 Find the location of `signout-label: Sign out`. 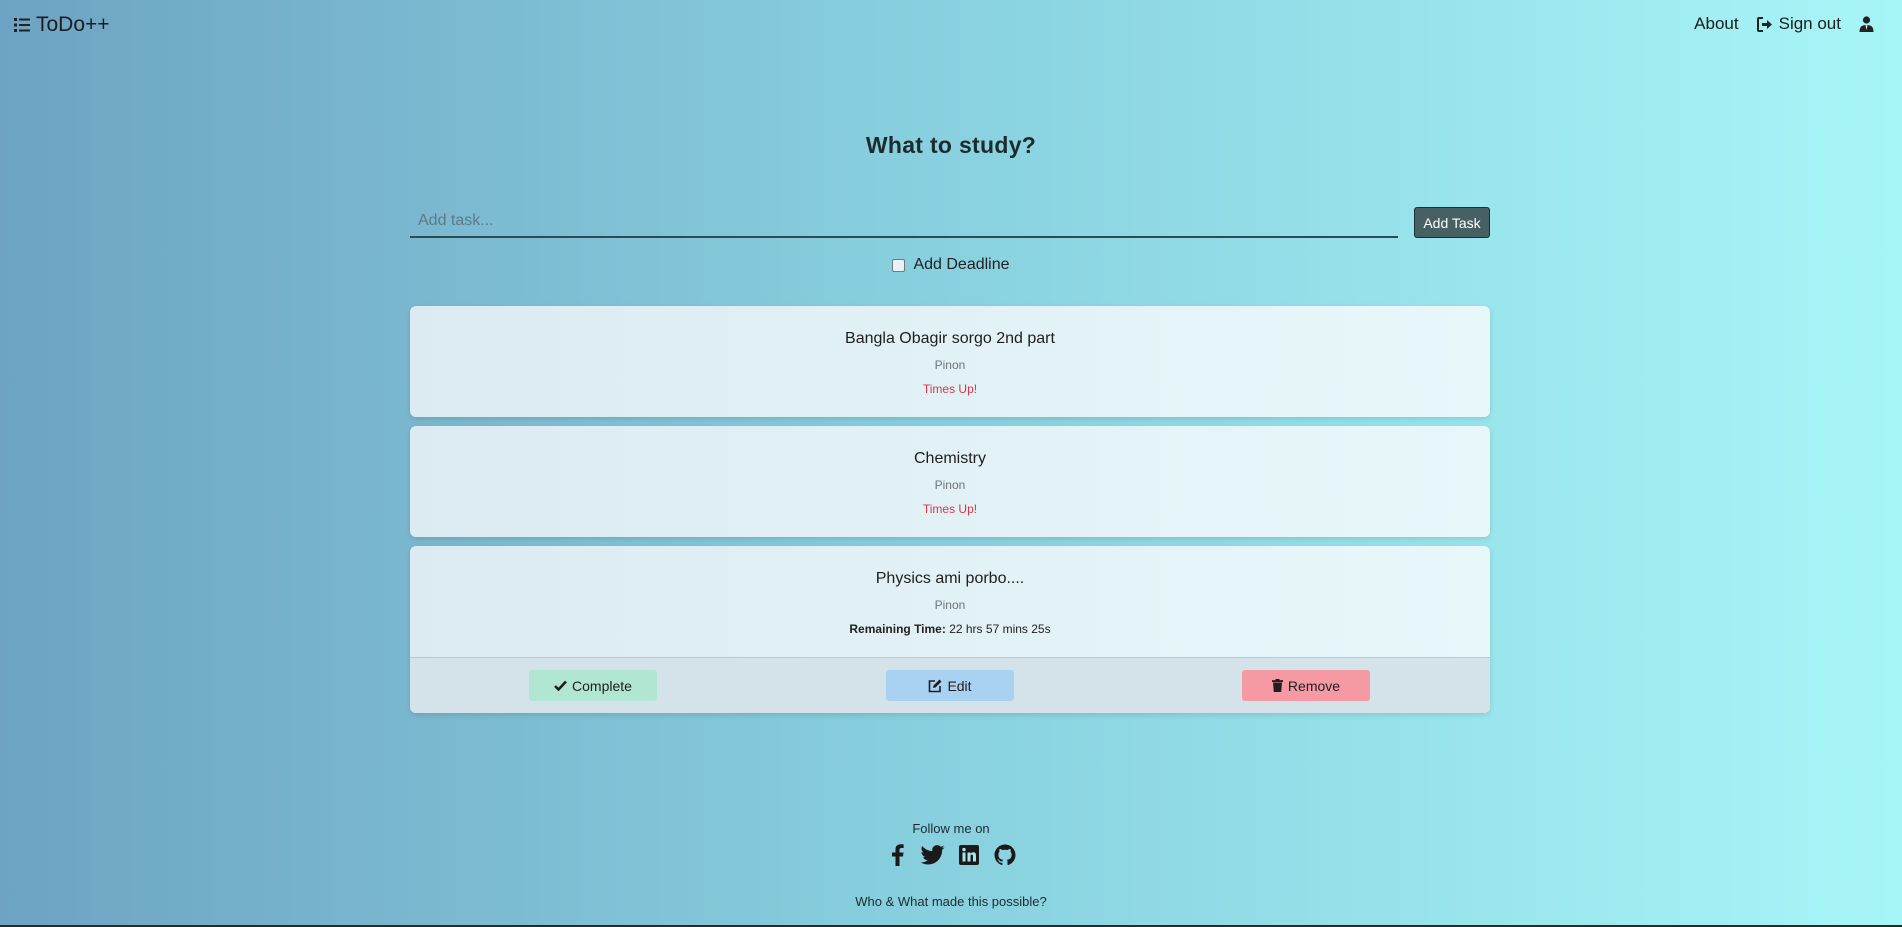

signout-label: Sign out is located at coordinates (1809, 23).